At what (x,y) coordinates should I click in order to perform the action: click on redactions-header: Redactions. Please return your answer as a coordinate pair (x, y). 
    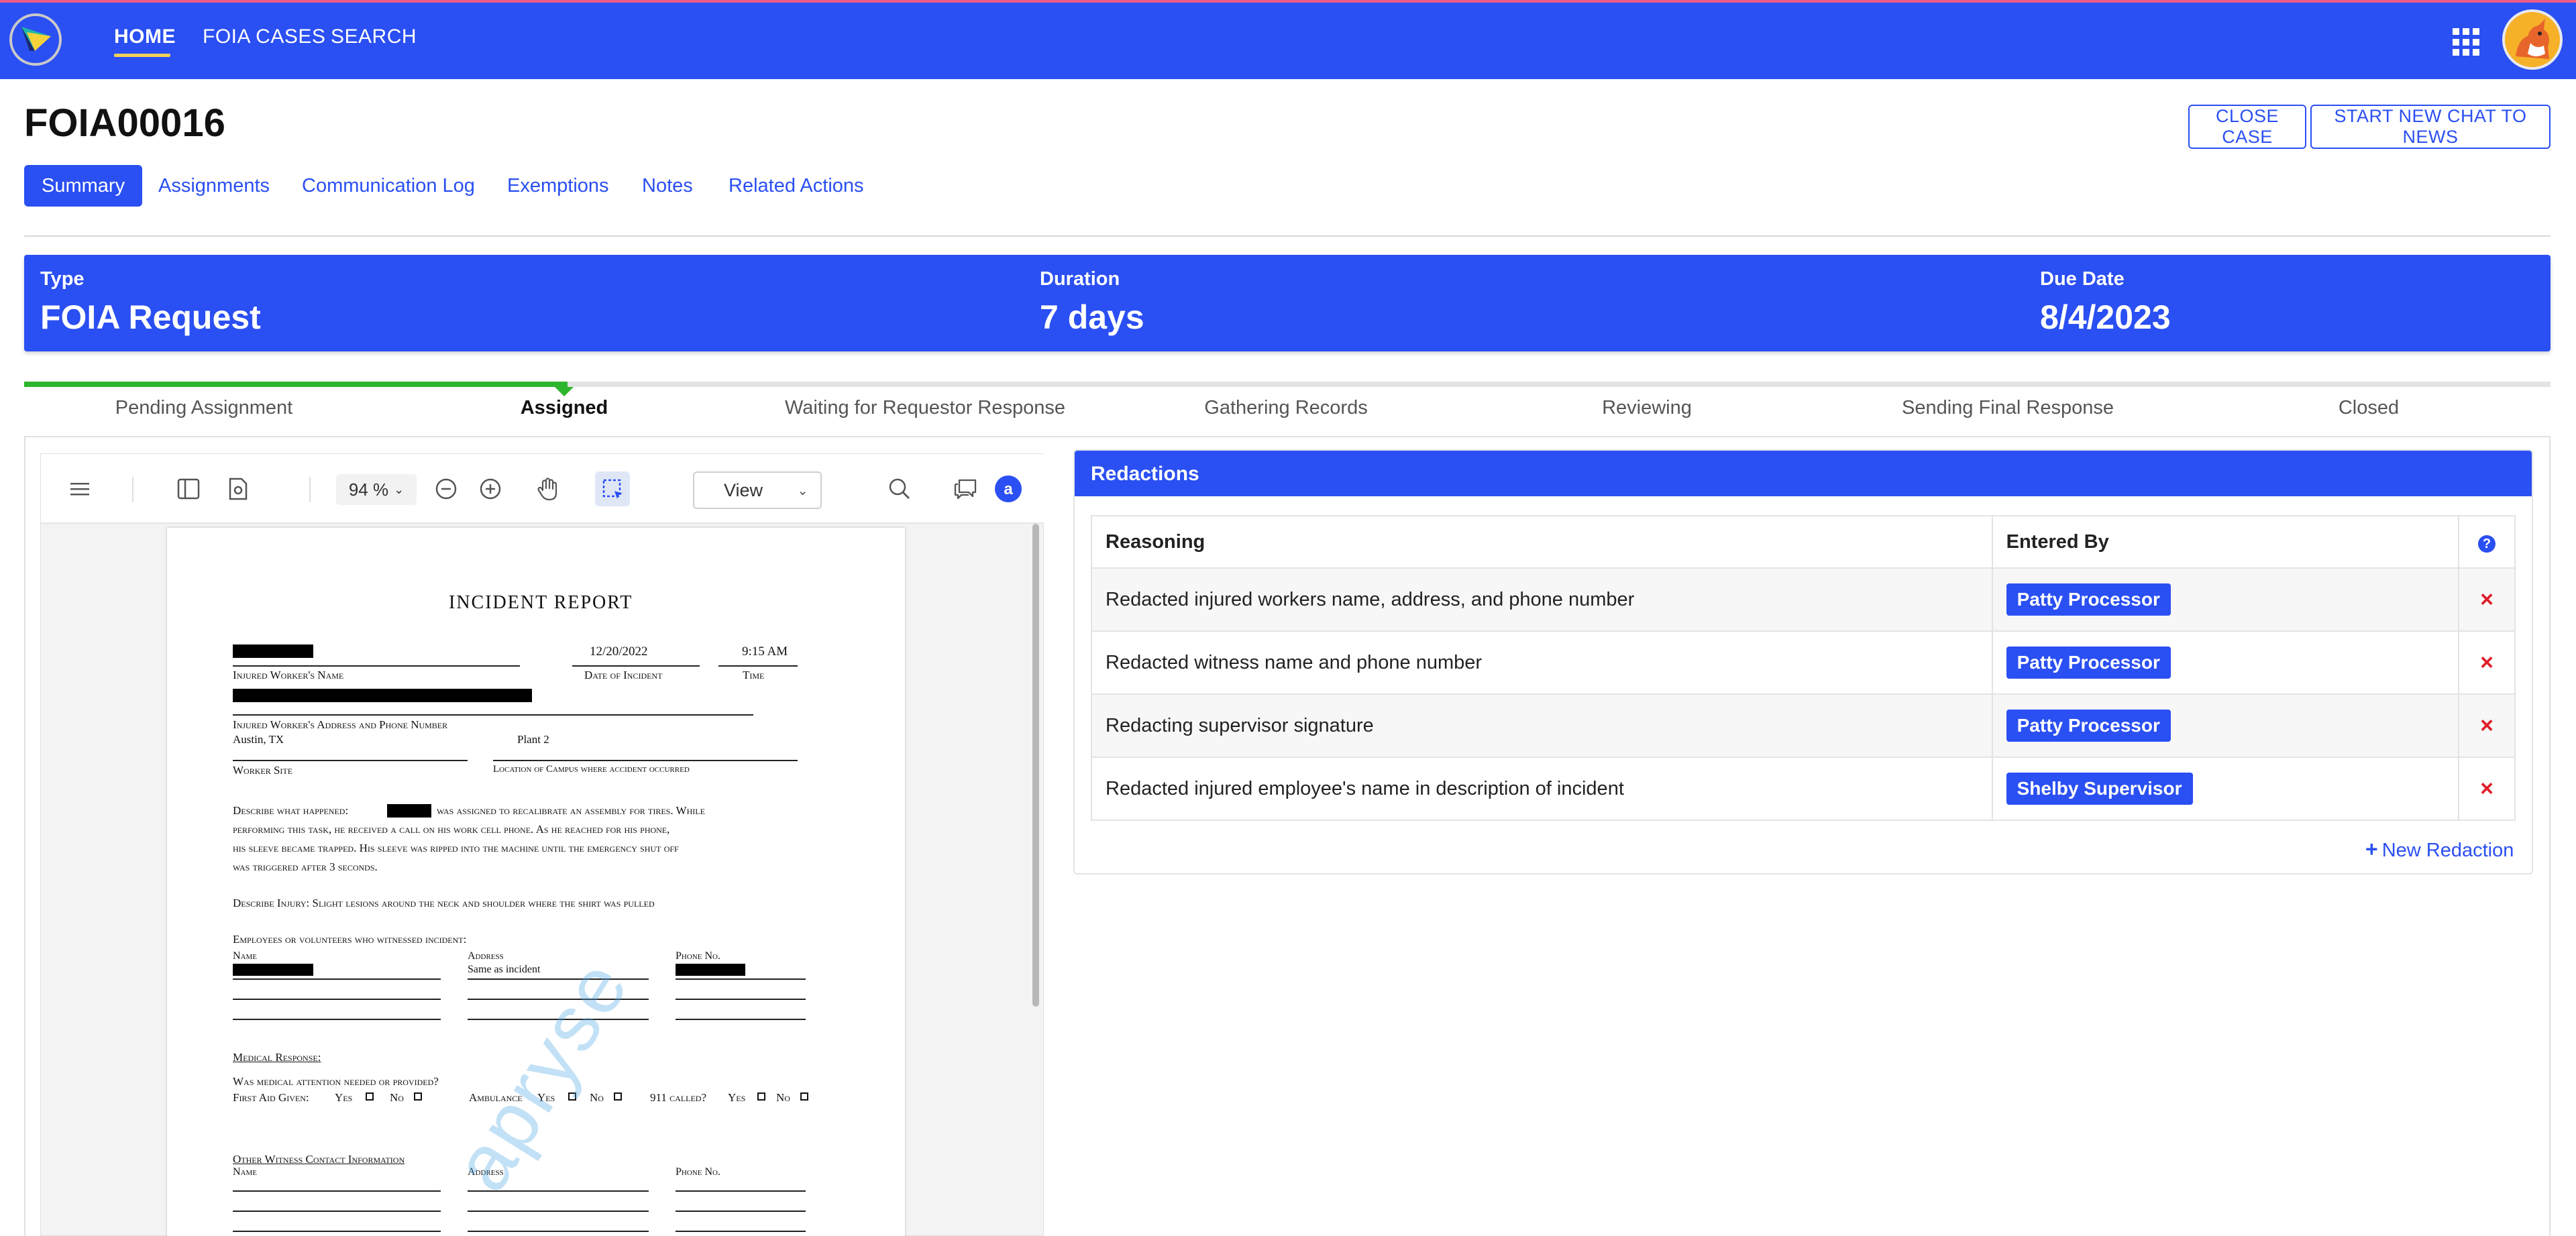
    Looking at the image, I should click on (1803, 473).